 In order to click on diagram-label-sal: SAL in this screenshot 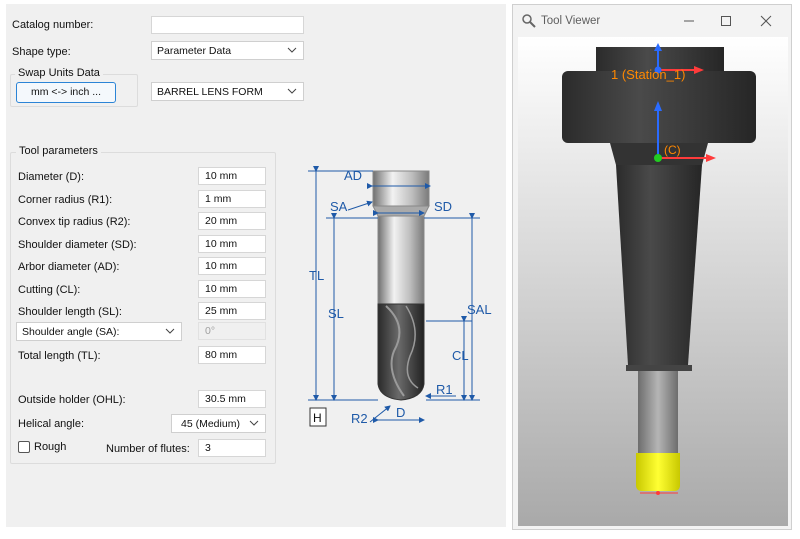, I will do `click(479, 309)`.